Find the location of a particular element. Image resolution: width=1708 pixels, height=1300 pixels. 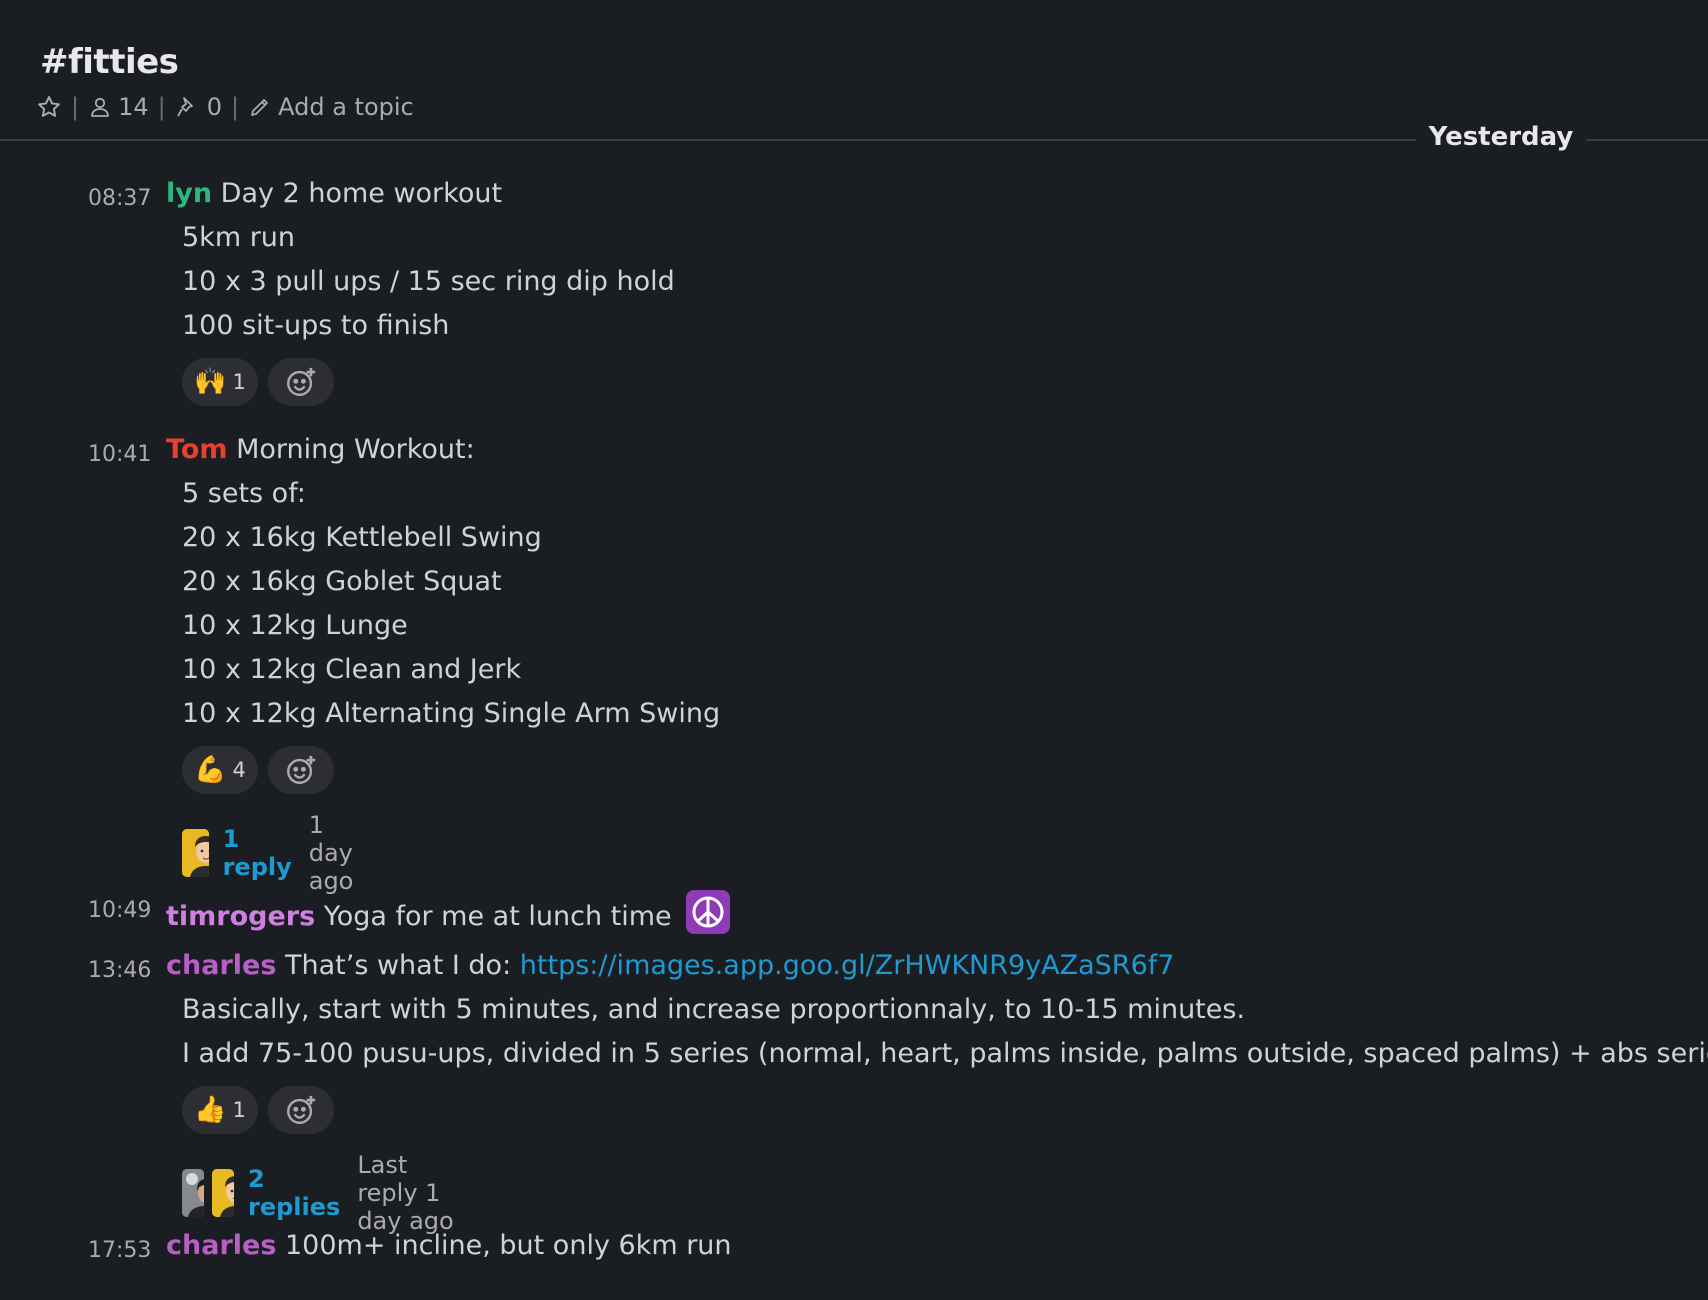

pins-button: 0 is located at coordinates (198, 107).